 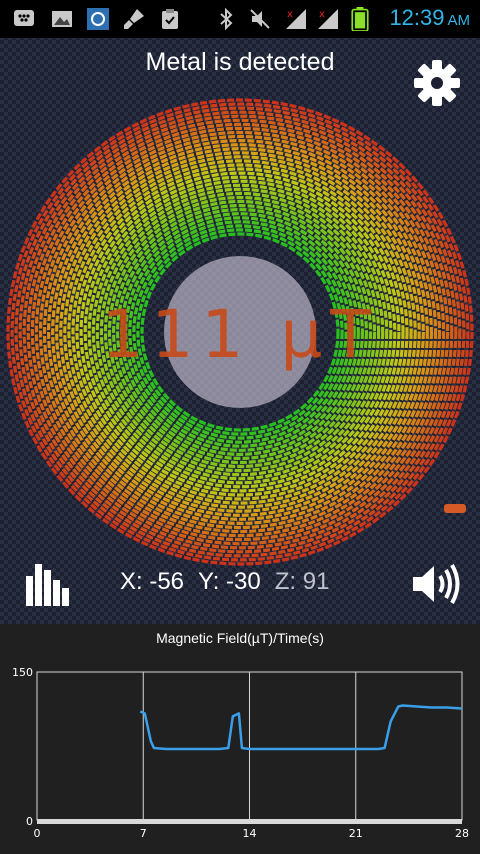 I want to click on chart-title: Magnetic Field(µT)/Time(s), so click(x=240, y=638).